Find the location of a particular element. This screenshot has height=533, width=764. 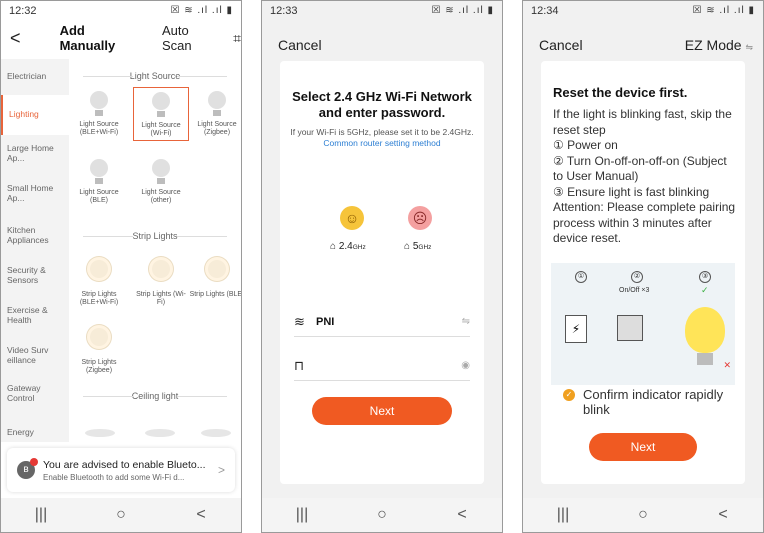

wifi-ssid-value: PNI is located at coordinates (325, 321).